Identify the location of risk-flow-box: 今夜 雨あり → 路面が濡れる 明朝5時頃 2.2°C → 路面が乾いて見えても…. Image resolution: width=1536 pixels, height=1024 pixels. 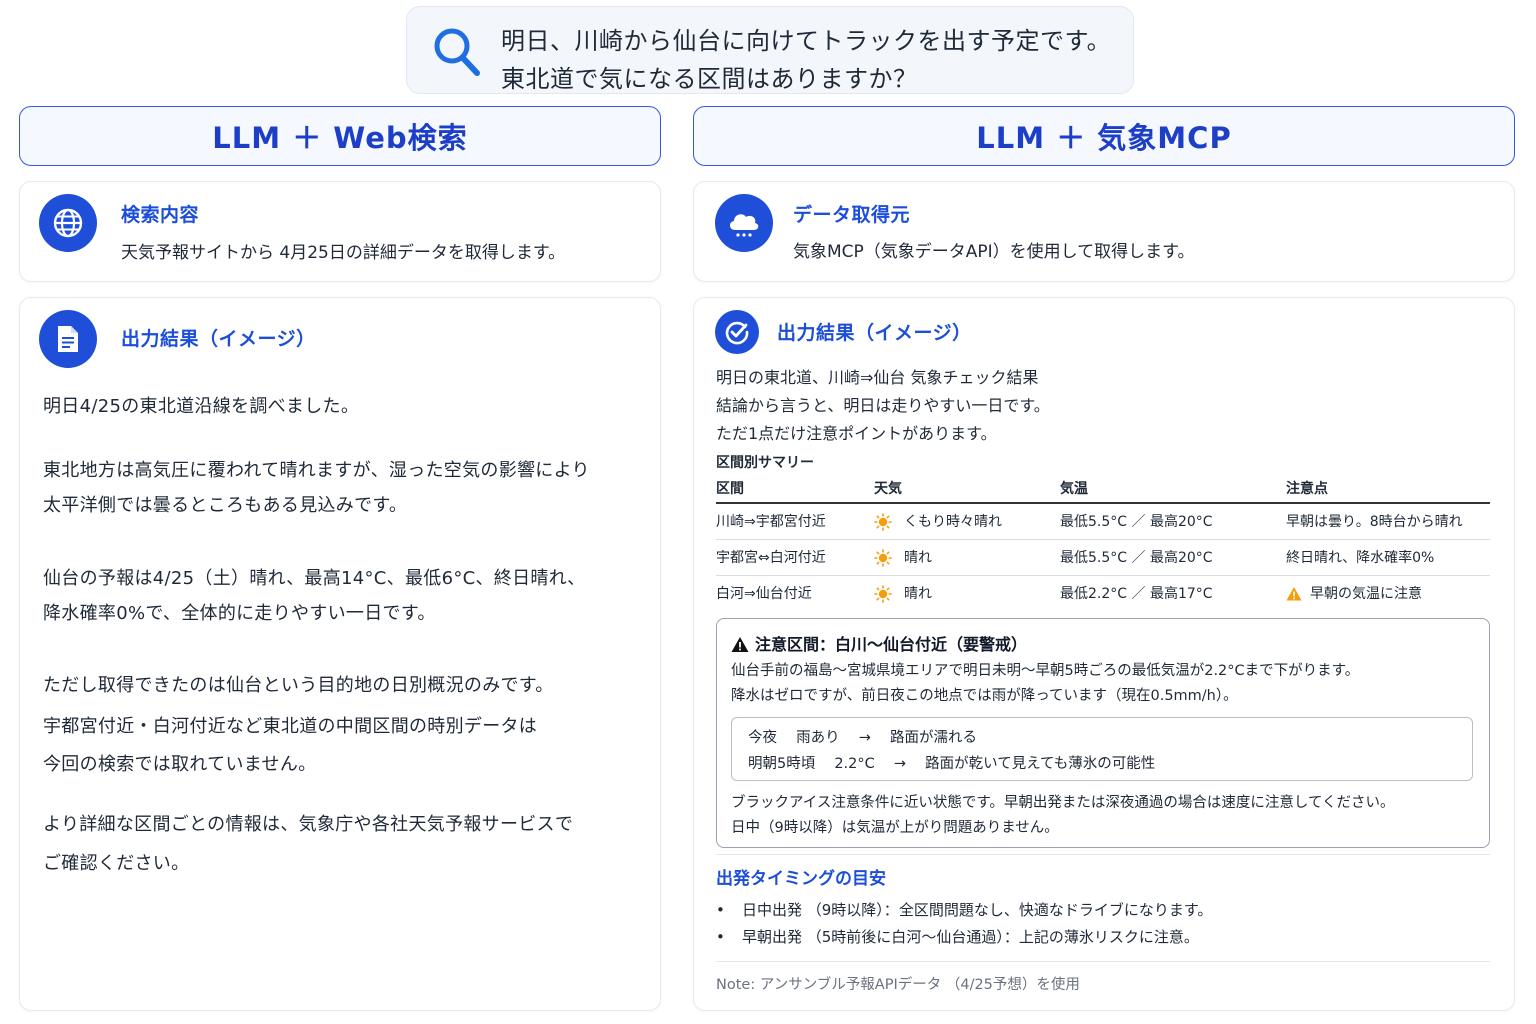
(1102, 749).